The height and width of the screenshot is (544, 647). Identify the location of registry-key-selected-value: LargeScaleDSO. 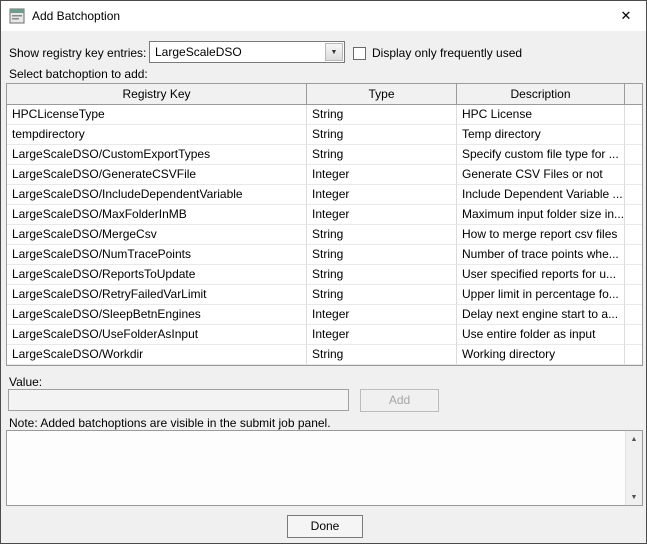
(198, 52).